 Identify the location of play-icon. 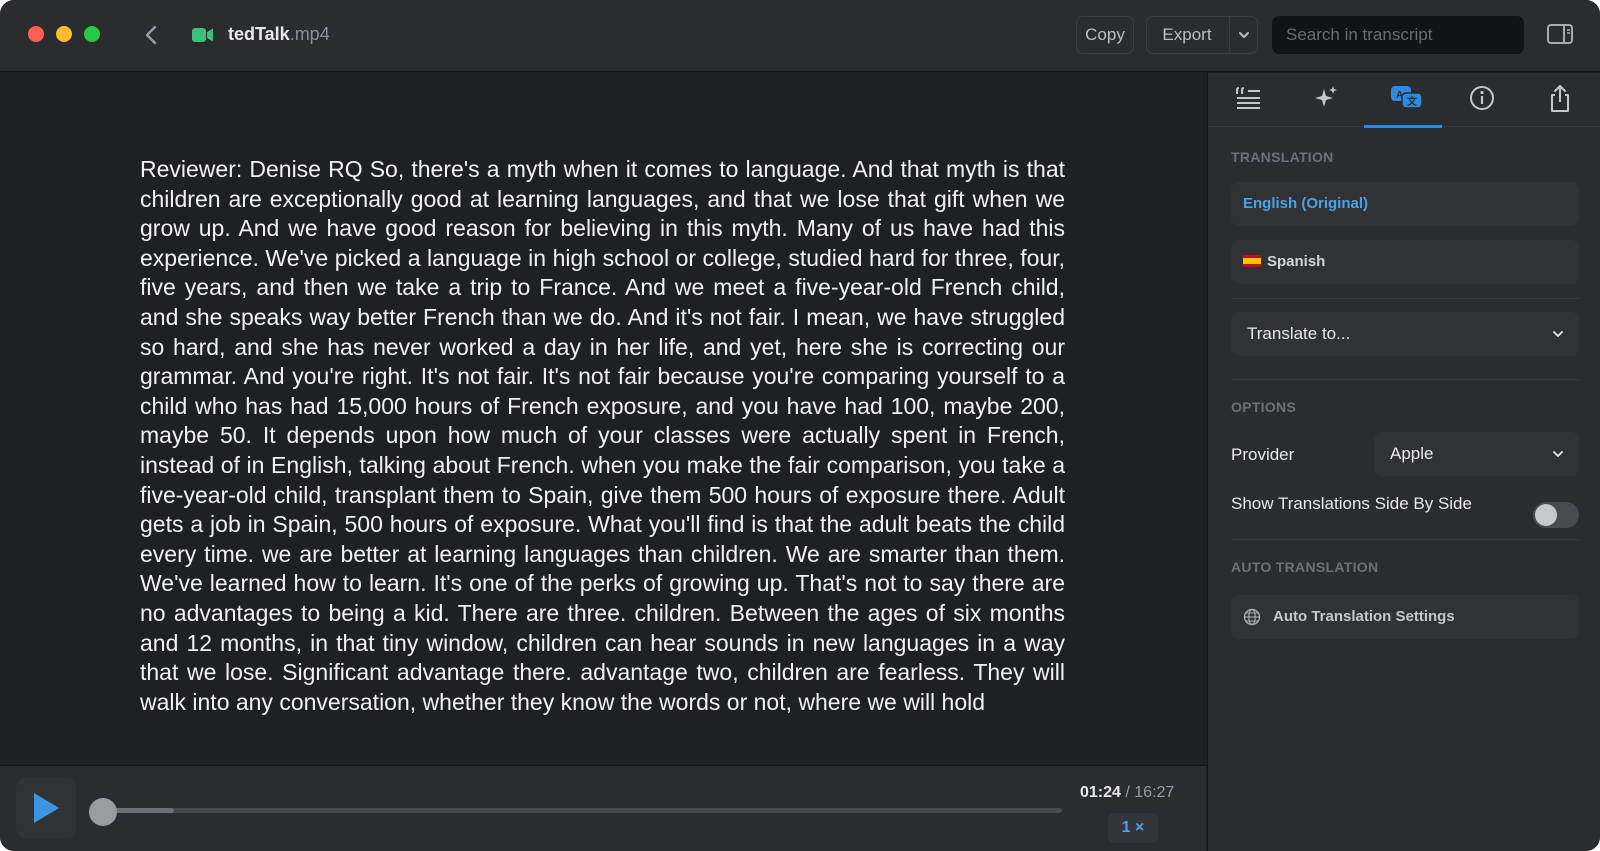
(46, 808).